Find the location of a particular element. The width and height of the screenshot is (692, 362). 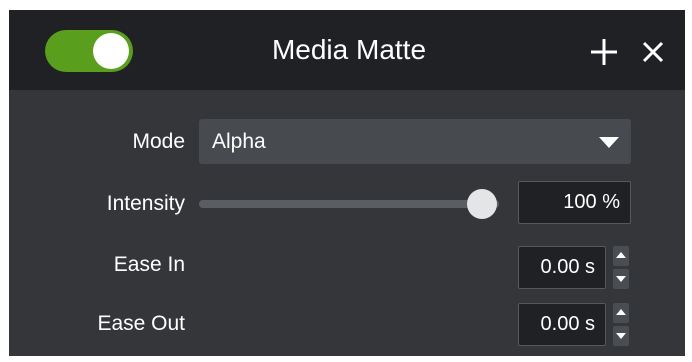

mode-label: Mode is located at coordinates (158, 141).